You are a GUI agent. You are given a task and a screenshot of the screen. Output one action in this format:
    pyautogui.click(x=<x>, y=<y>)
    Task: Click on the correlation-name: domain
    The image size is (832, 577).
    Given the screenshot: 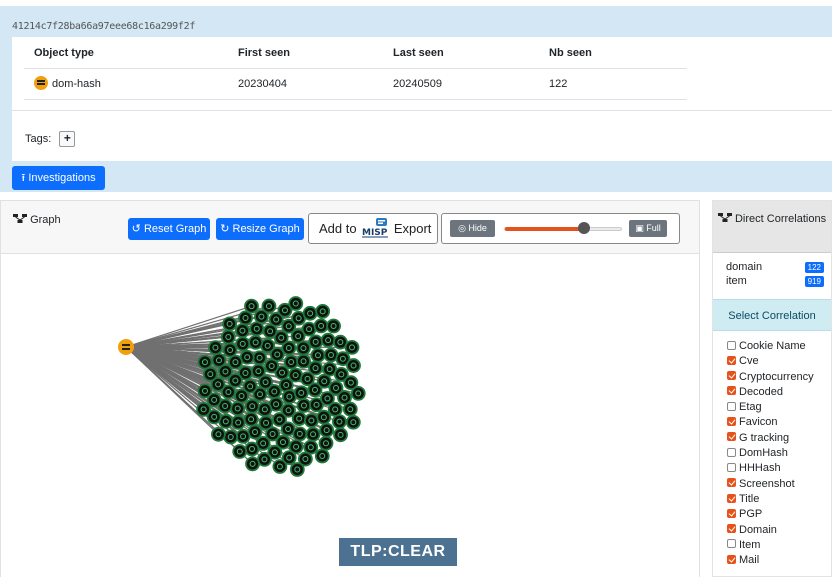 What is the action you would take?
    pyautogui.click(x=744, y=267)
    